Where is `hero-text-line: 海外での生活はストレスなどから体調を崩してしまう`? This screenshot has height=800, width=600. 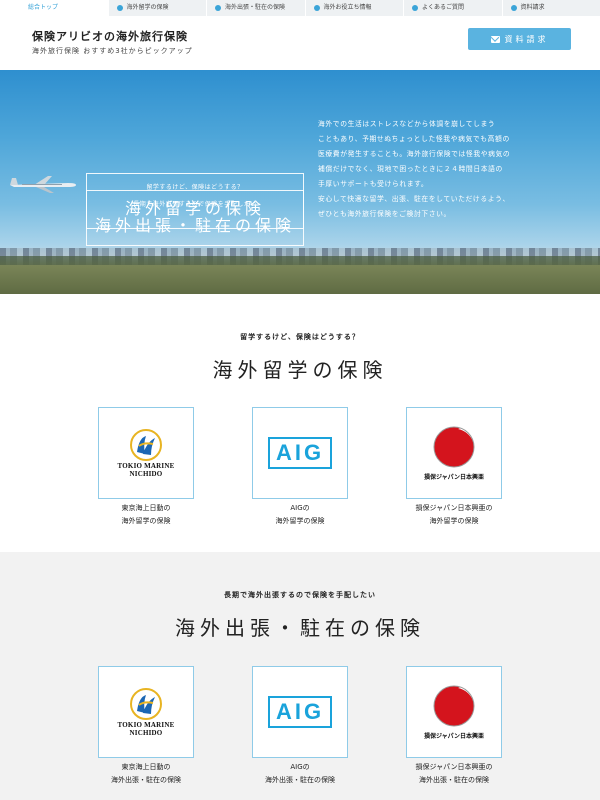
hero-text-line: 海外での生活はストレスなどから体調を崩してしまう is located at coordinates (407, 124).